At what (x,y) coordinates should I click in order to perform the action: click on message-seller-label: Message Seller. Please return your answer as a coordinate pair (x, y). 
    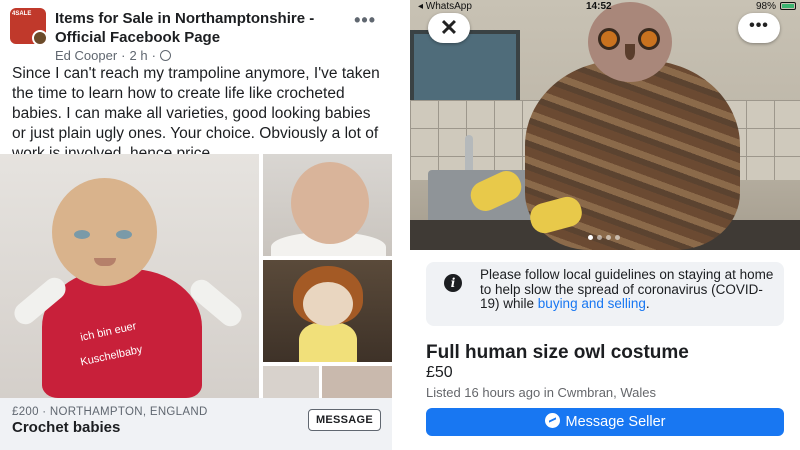
    Looking at the image, I should click on (615, 422).